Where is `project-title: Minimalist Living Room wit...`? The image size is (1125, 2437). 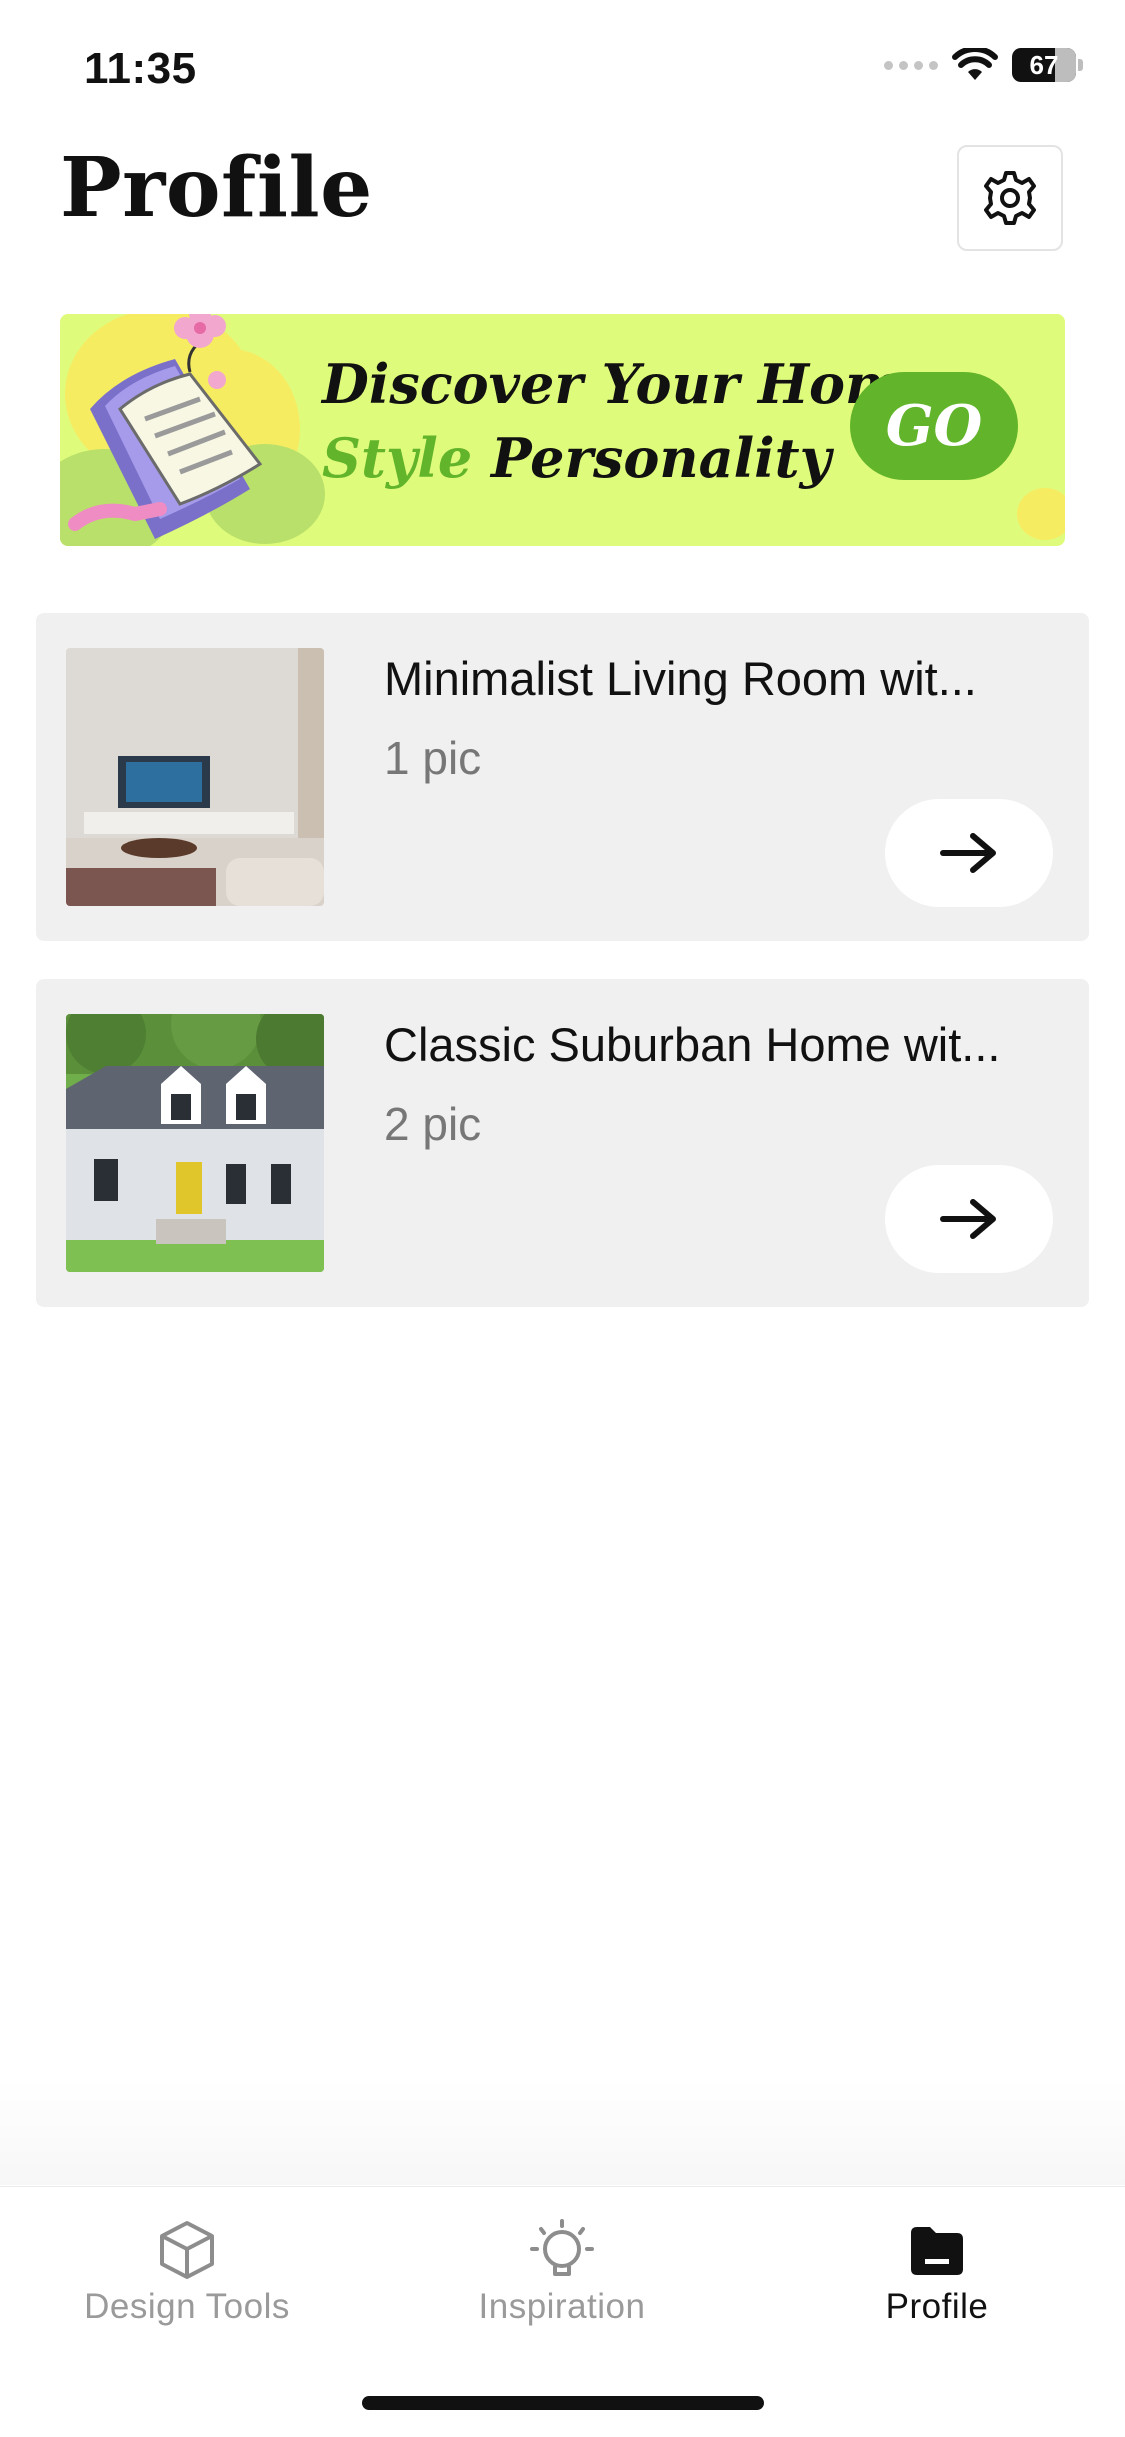 project-title: Minimalist Living Room wit... is located at coordinates (680, 678).